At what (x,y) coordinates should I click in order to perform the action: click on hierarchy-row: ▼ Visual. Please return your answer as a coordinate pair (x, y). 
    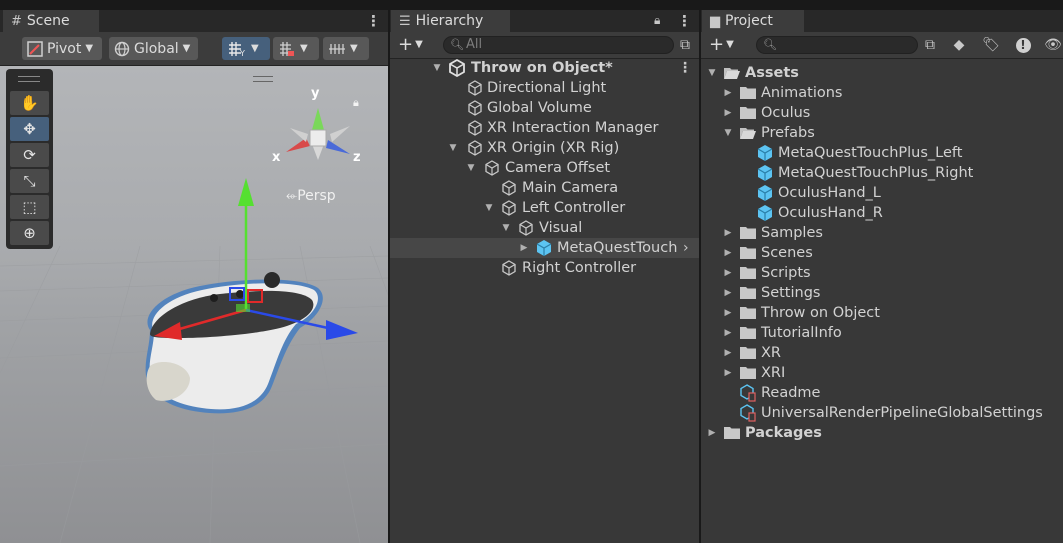
    Looking at the image, I should click on (544, 228).